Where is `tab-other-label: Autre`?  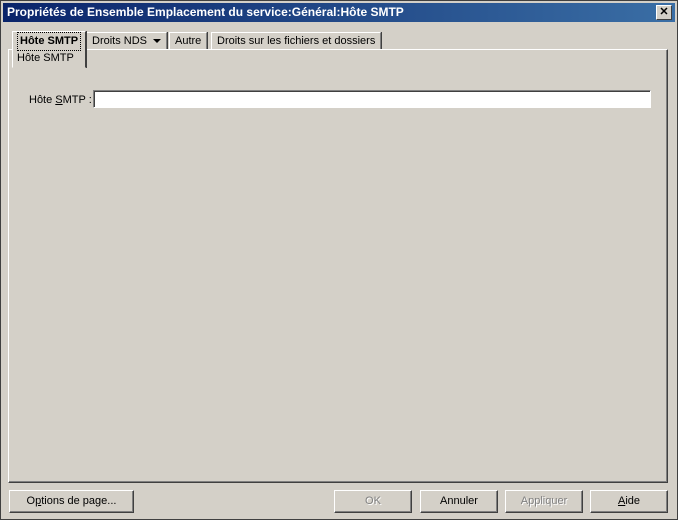
tab-other-label: Autre is located at coordinates (188, 41).